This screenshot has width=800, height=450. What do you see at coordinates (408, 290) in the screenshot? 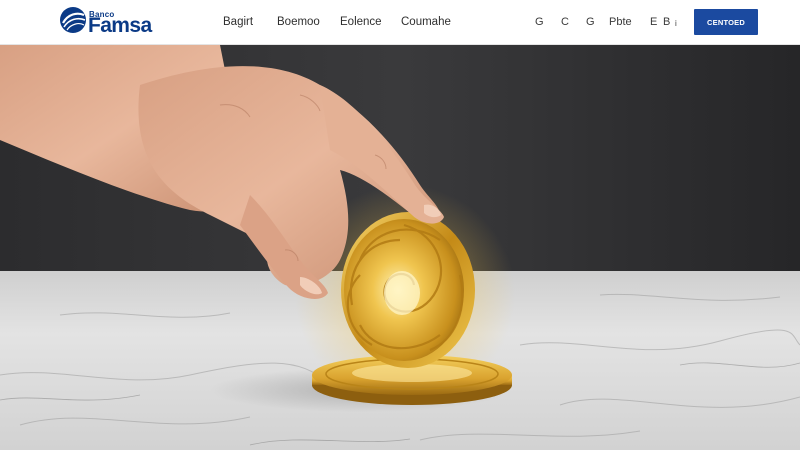
I see `standing-coin` at bounding box center [408, 290].